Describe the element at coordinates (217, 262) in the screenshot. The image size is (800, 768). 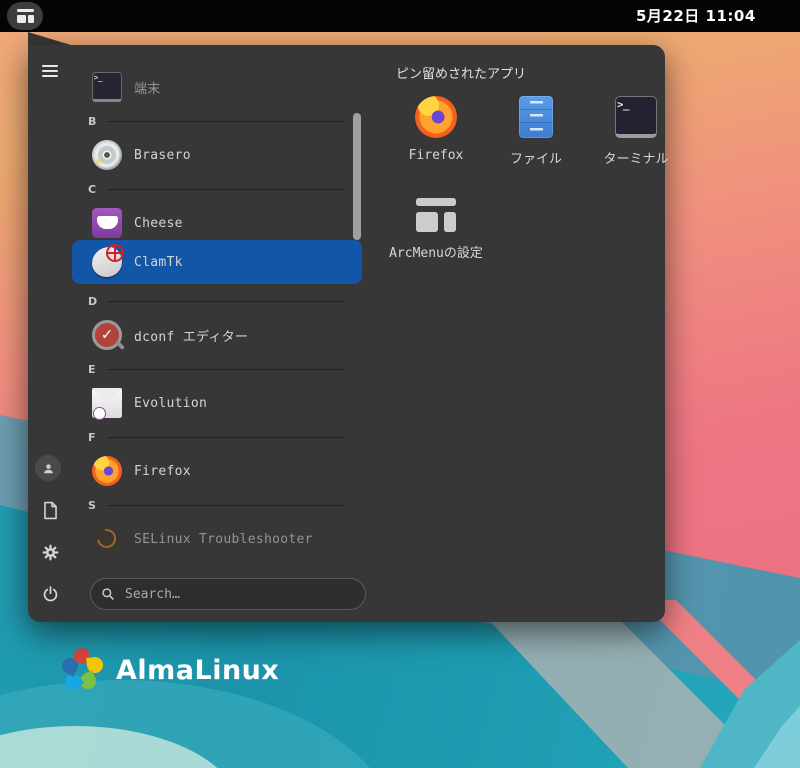
I see `app-item-clamtk: ClamTk` at that location.